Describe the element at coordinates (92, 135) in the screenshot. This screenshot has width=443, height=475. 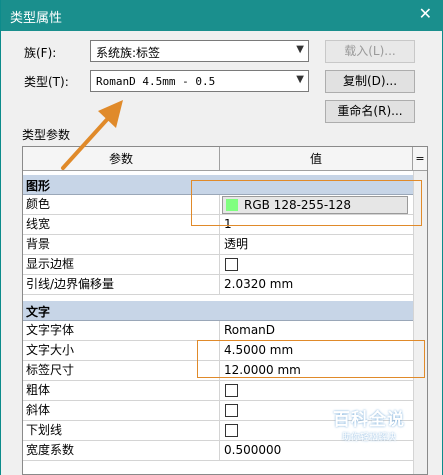
I see `orange-arrow-icon` at that location.